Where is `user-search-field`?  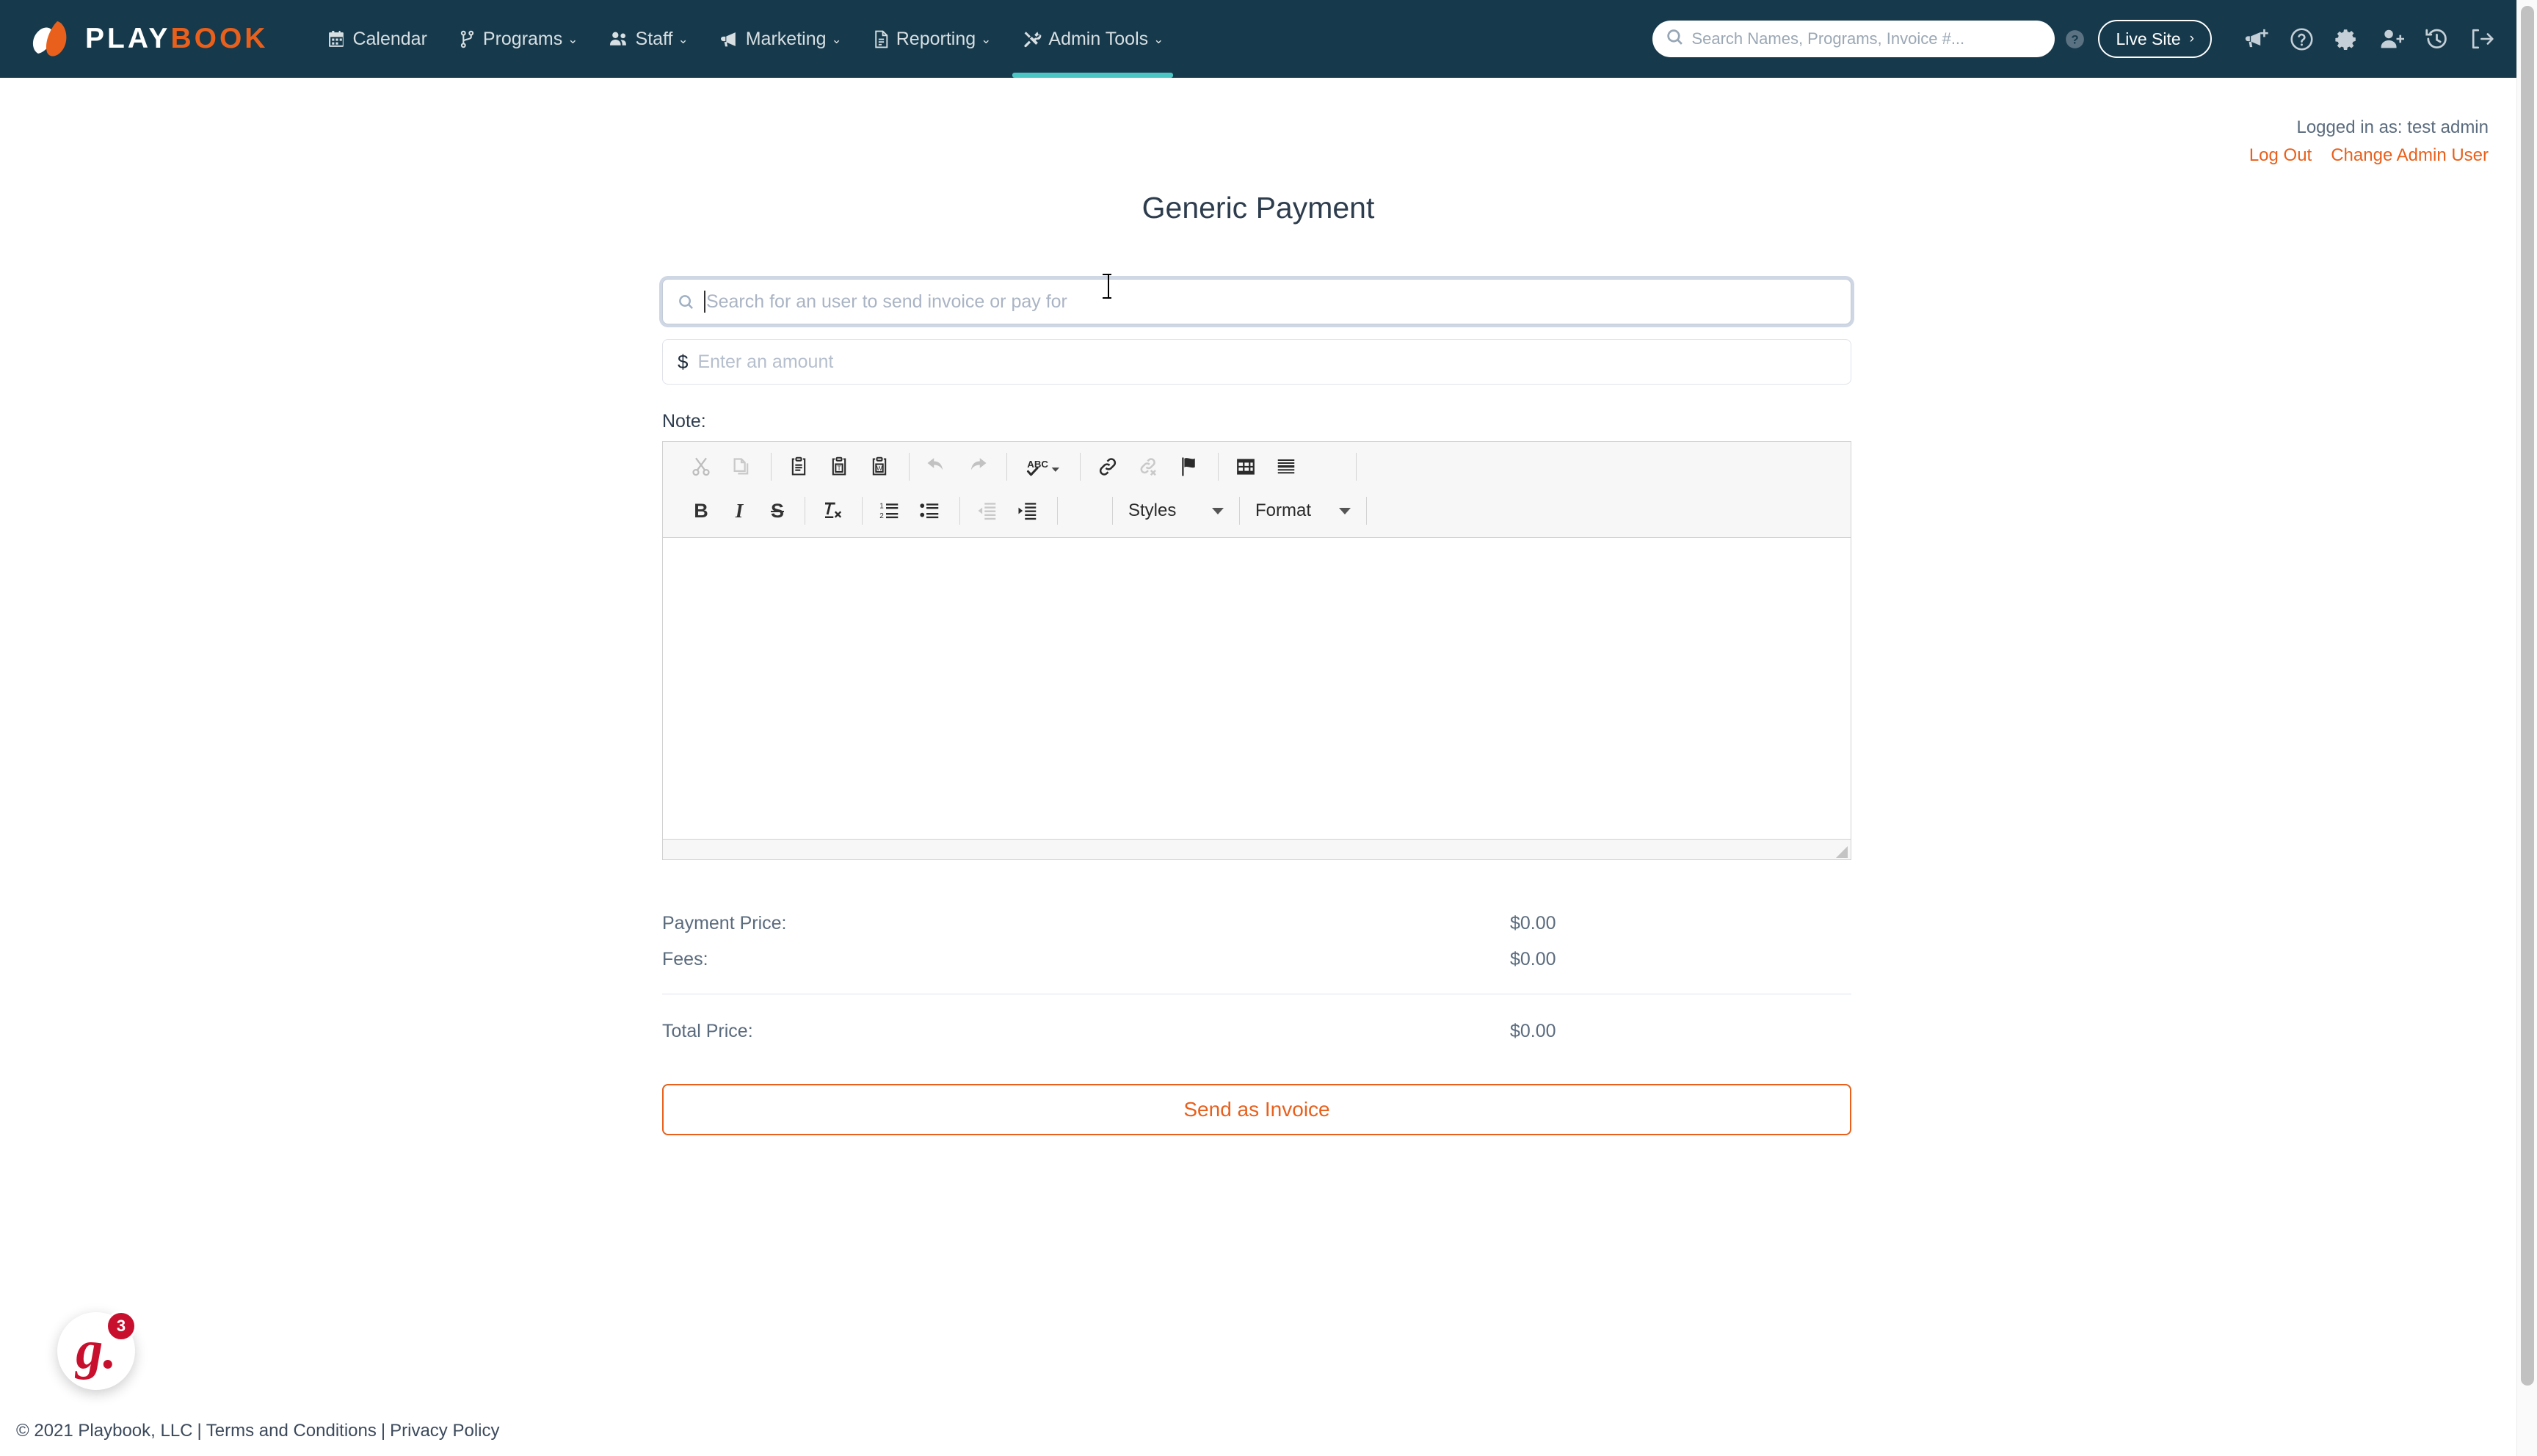
user-search-field is located at coordinates (1256, 301).